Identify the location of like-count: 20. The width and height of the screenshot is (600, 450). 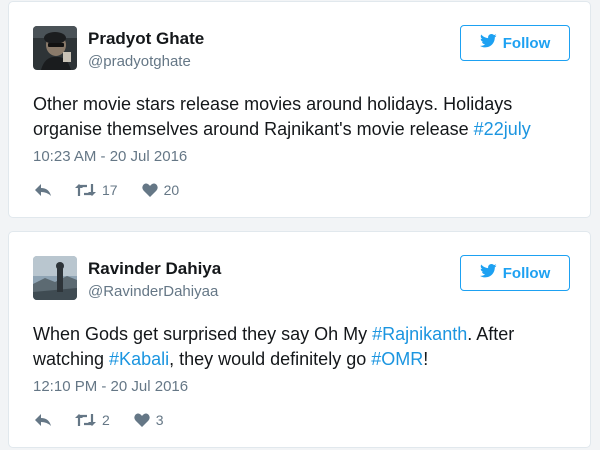
(171, 190).